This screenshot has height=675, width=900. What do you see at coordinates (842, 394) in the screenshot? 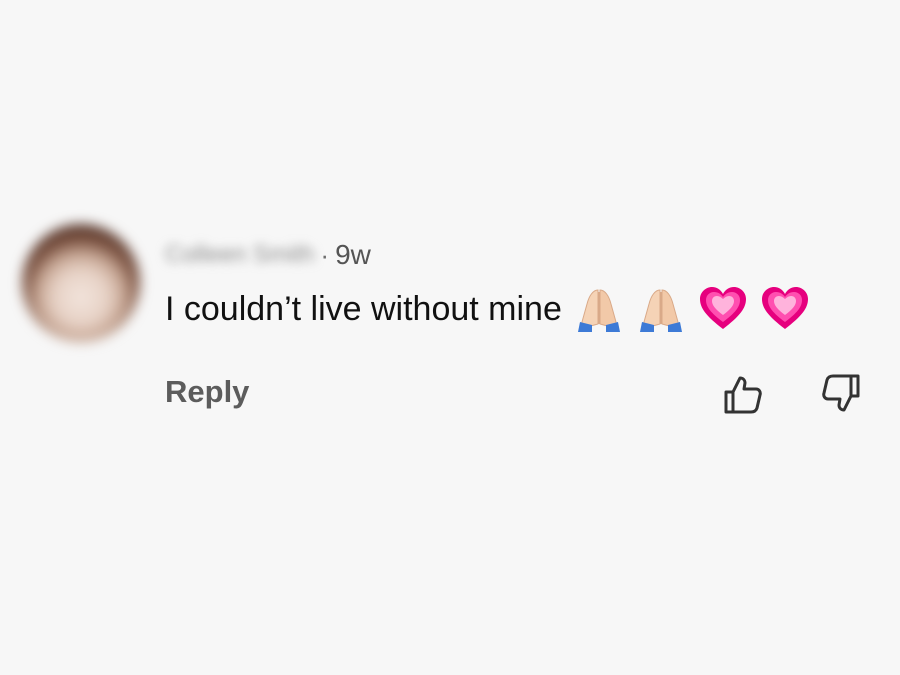
I see `thumbs-down-icon` at bounding box center [842, 394].